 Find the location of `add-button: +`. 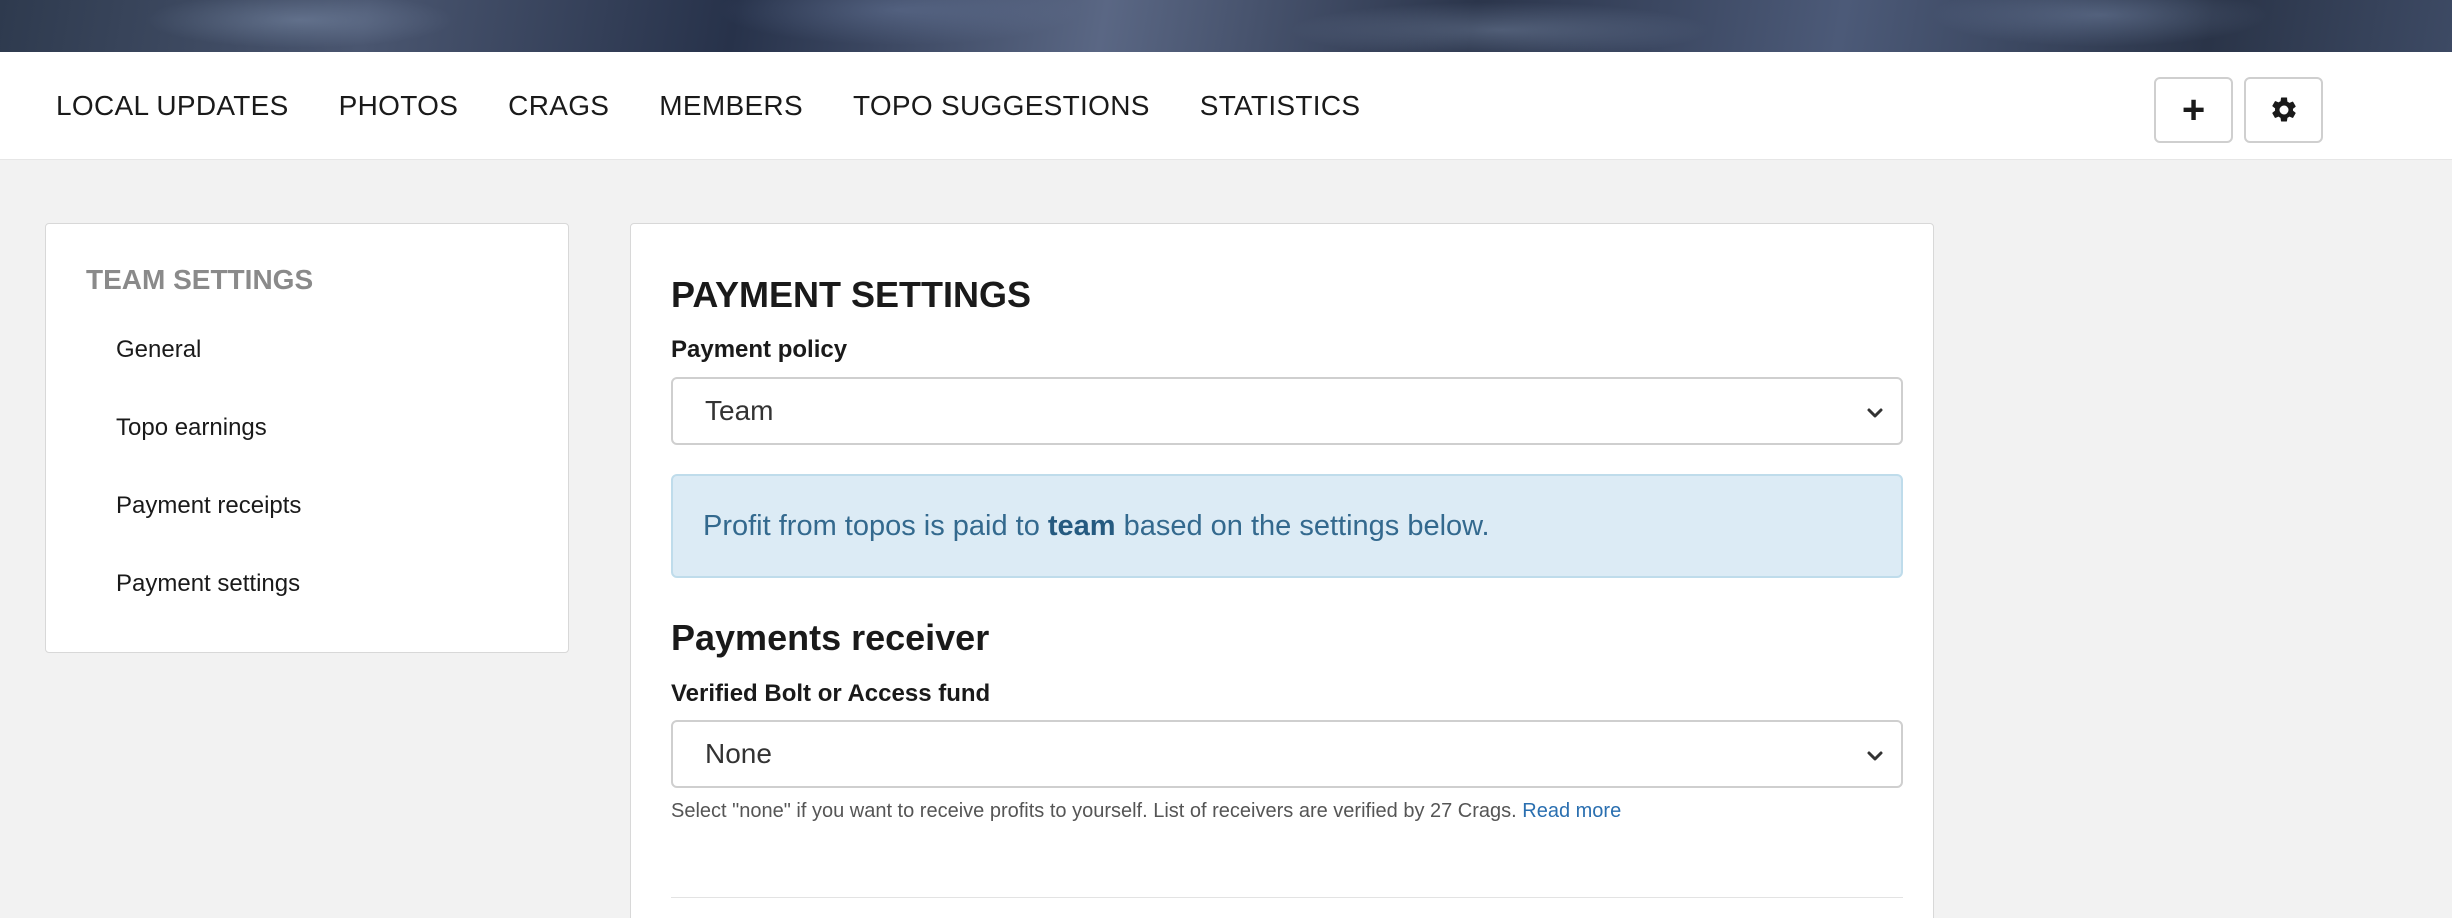

add-button: + is located at coordinates (2193, 110).